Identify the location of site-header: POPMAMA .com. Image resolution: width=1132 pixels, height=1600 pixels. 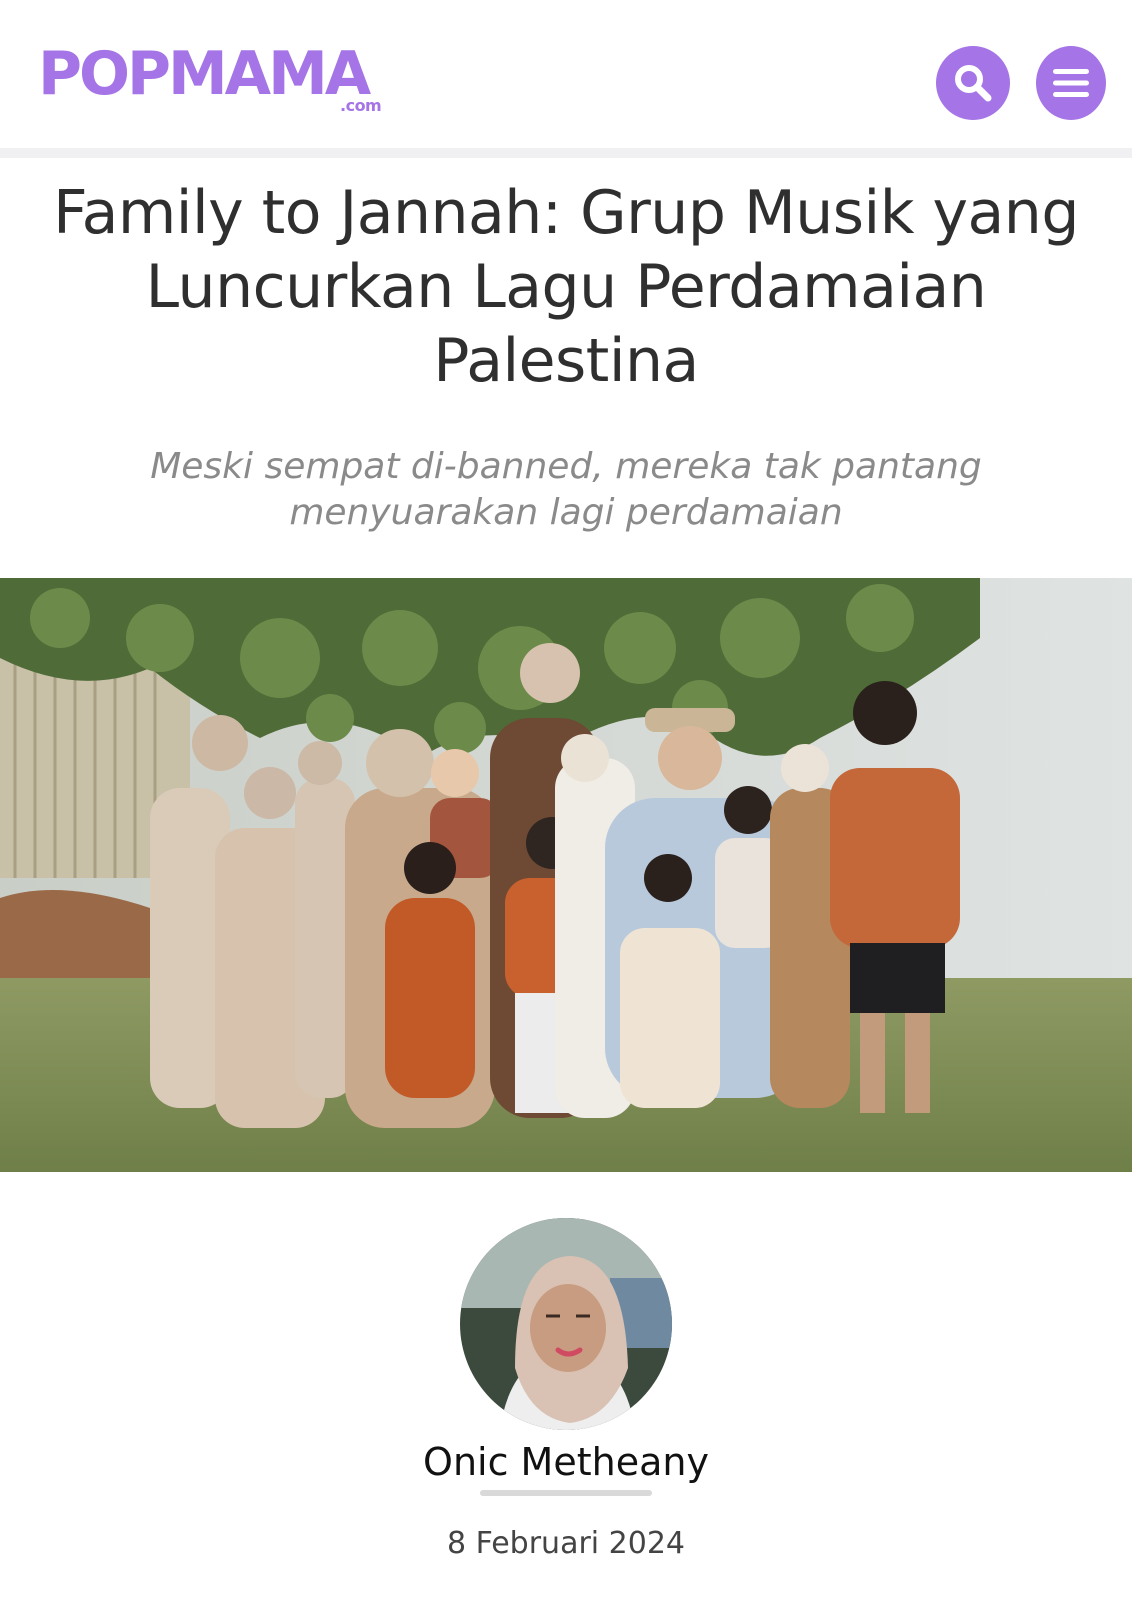
(566, 74).